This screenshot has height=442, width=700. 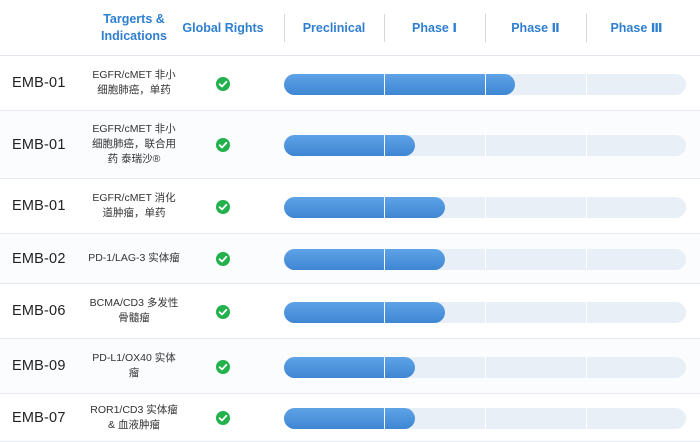 I want to click on header-phase-preclinical: Preclinical, so click(x=334, y=27).